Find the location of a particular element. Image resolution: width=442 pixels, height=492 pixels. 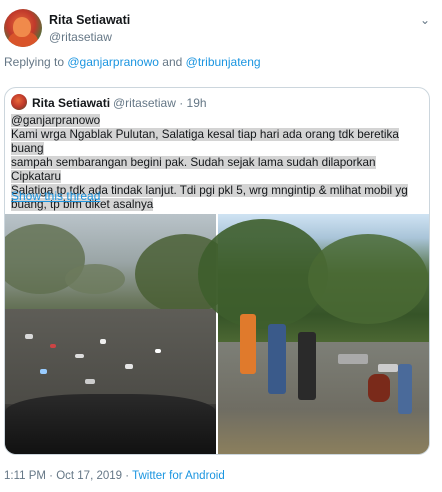

author-name: Rita Setiawati is located at coordinates (89, 20).